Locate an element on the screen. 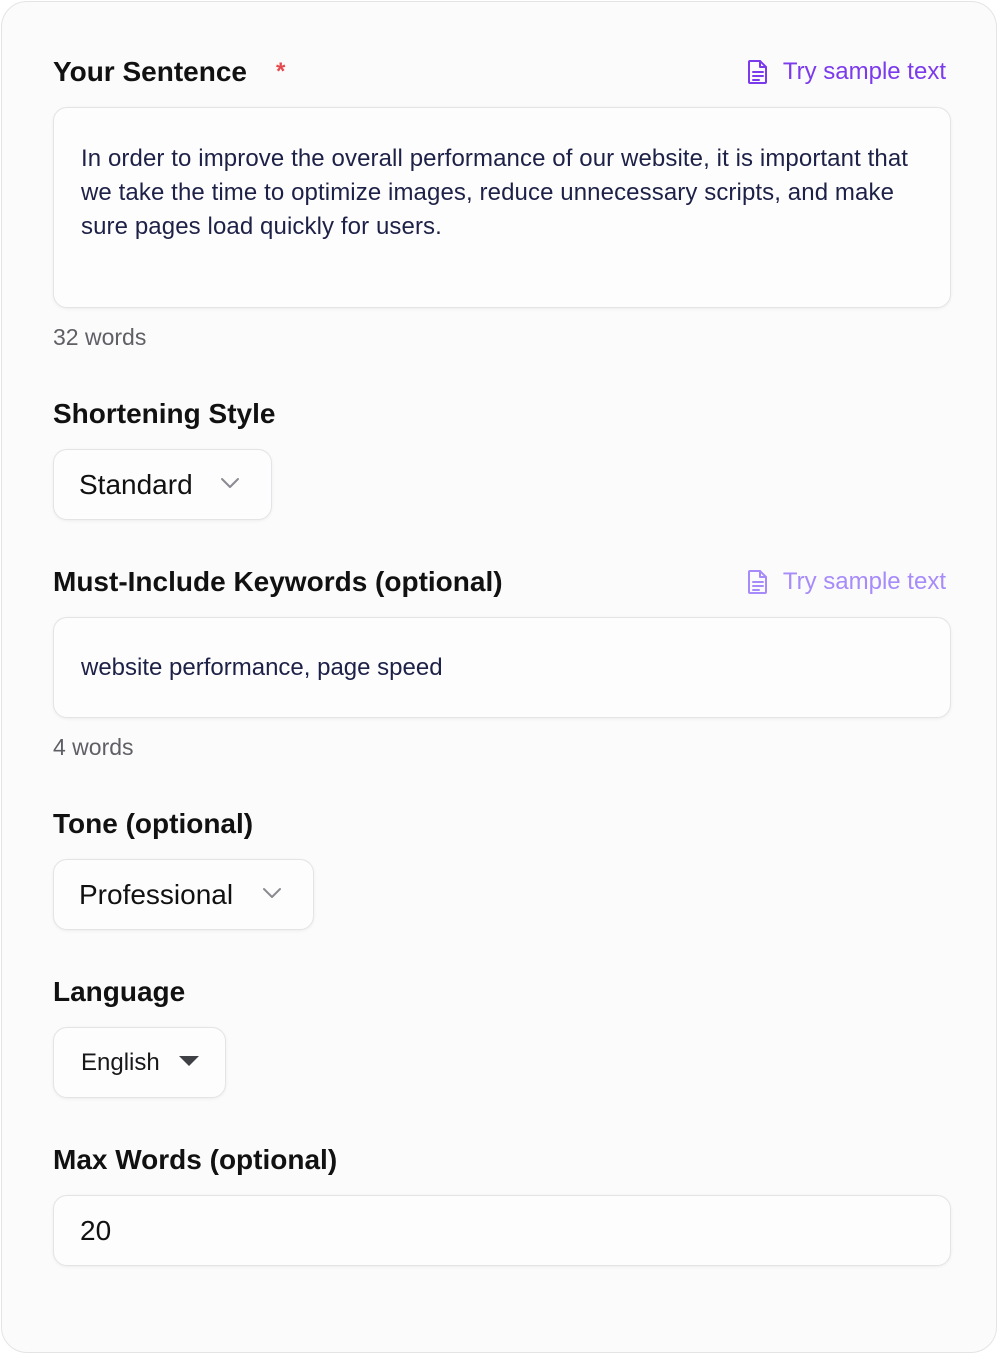 The image size is (1000, 1356). tone-label: Tone (optional) is located at coordinates (153, 823).